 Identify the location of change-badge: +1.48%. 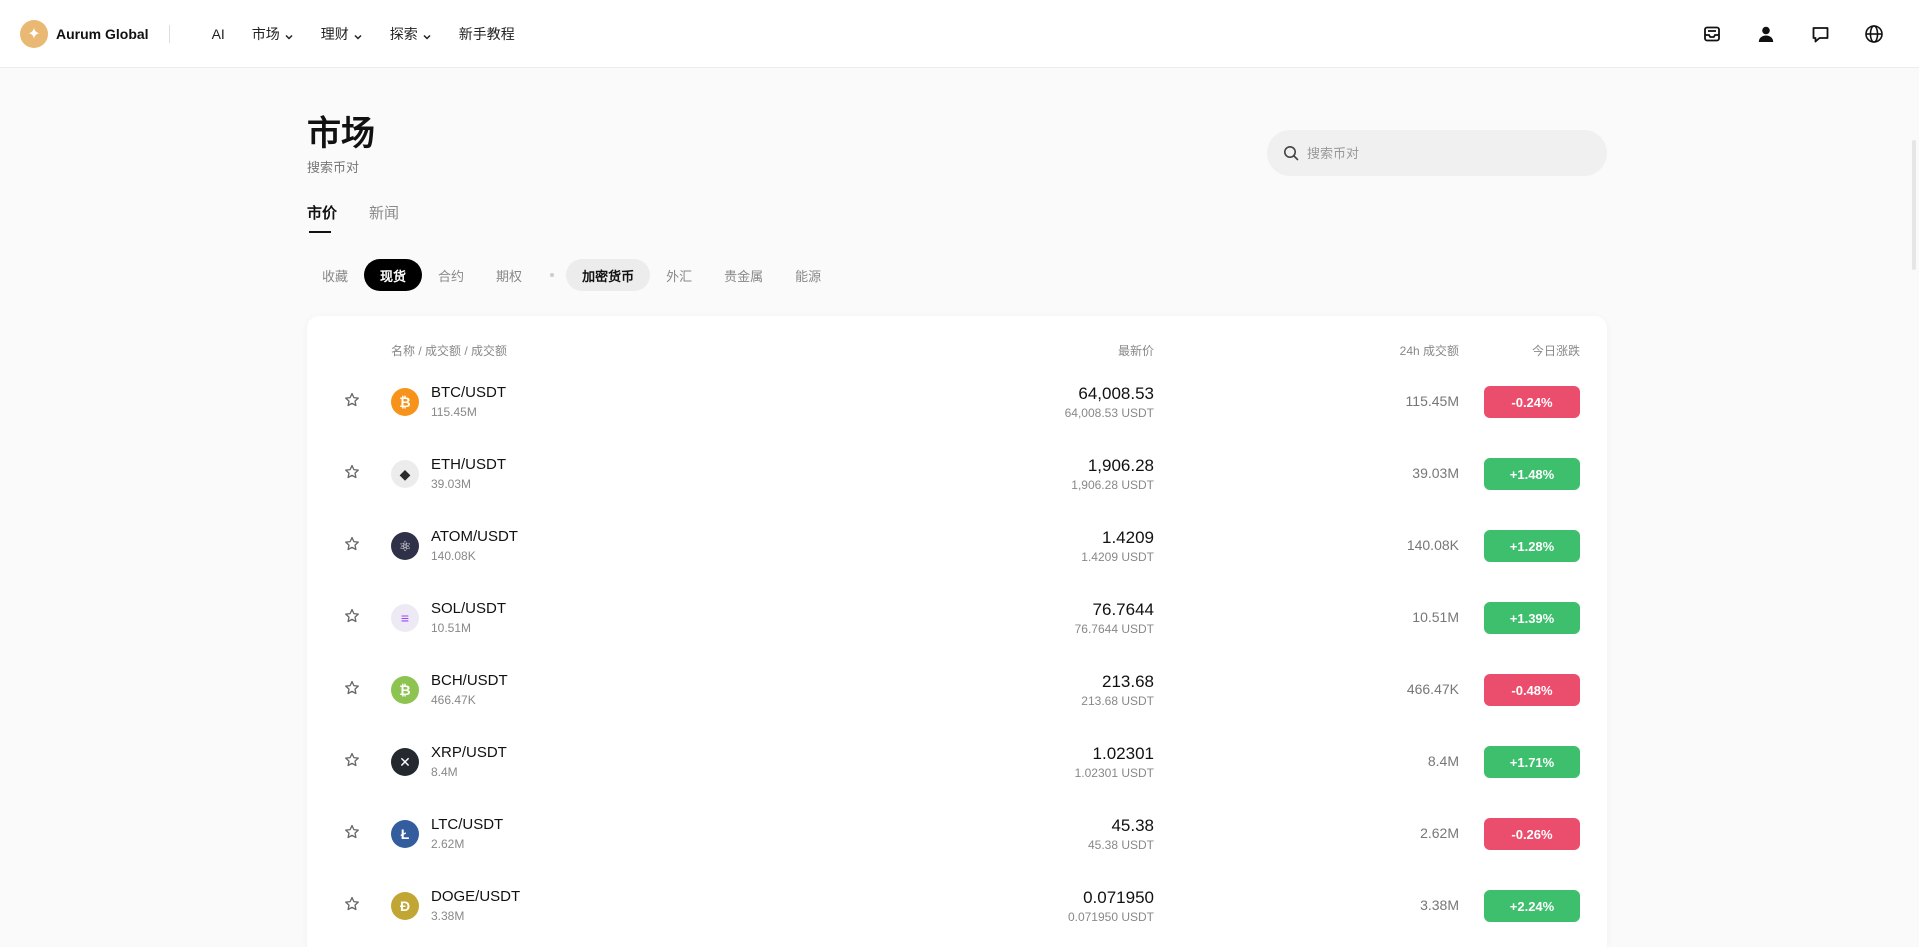
(1532, 474).